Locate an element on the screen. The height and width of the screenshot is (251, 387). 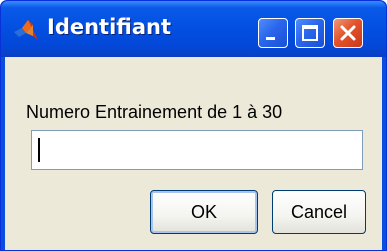
window-title: Identifiant is located at coordinates (109, 27).